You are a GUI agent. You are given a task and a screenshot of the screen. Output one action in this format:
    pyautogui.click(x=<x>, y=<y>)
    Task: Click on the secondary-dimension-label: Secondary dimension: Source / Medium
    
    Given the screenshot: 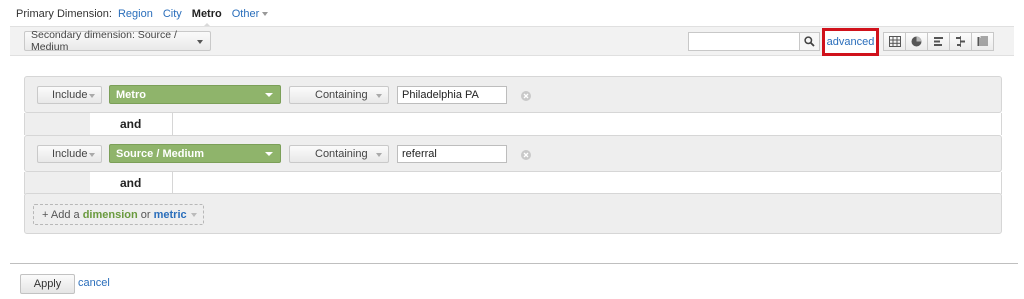 What is the action you would take?
    pyautogui.click(x=104, y=41)
    